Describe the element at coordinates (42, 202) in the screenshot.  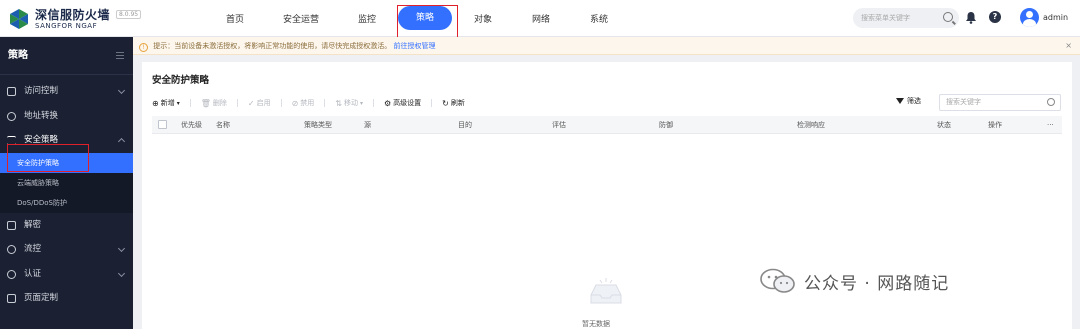
I see `sidebar-subitem-label: DoS/DDoS防护` at that location.